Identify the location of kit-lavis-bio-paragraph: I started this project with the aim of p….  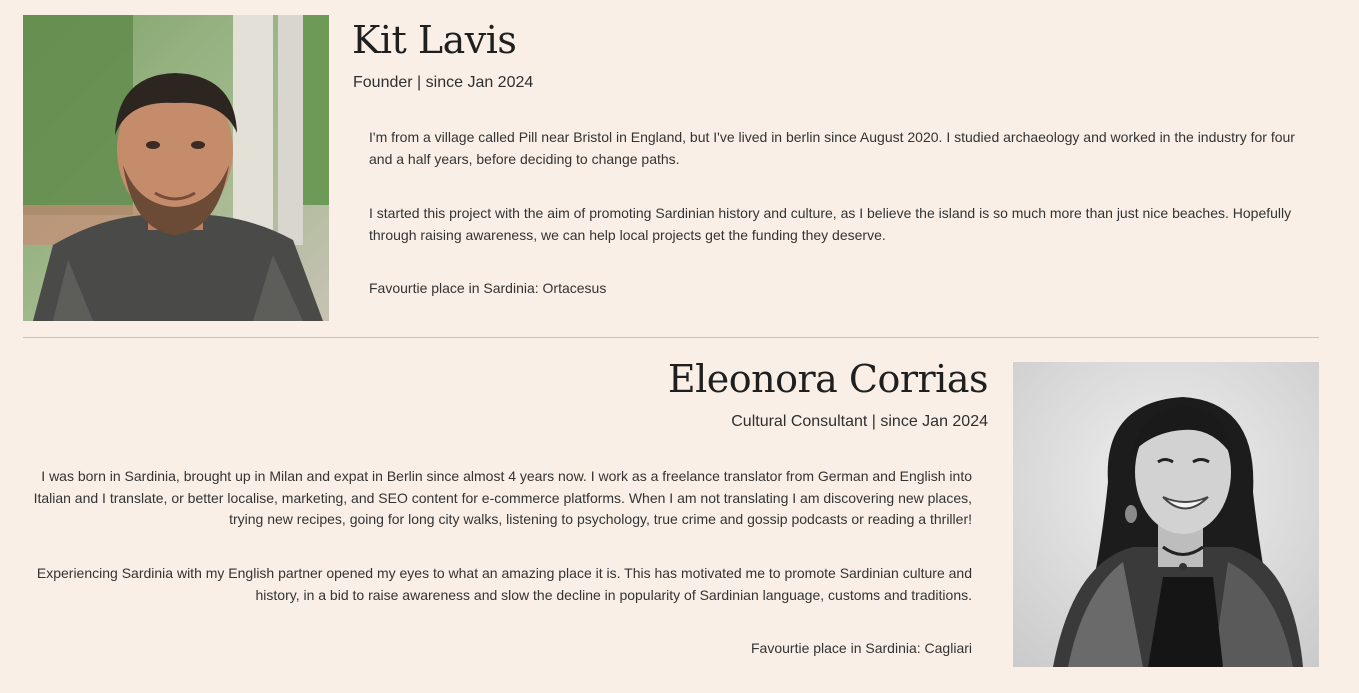
(830, 224).